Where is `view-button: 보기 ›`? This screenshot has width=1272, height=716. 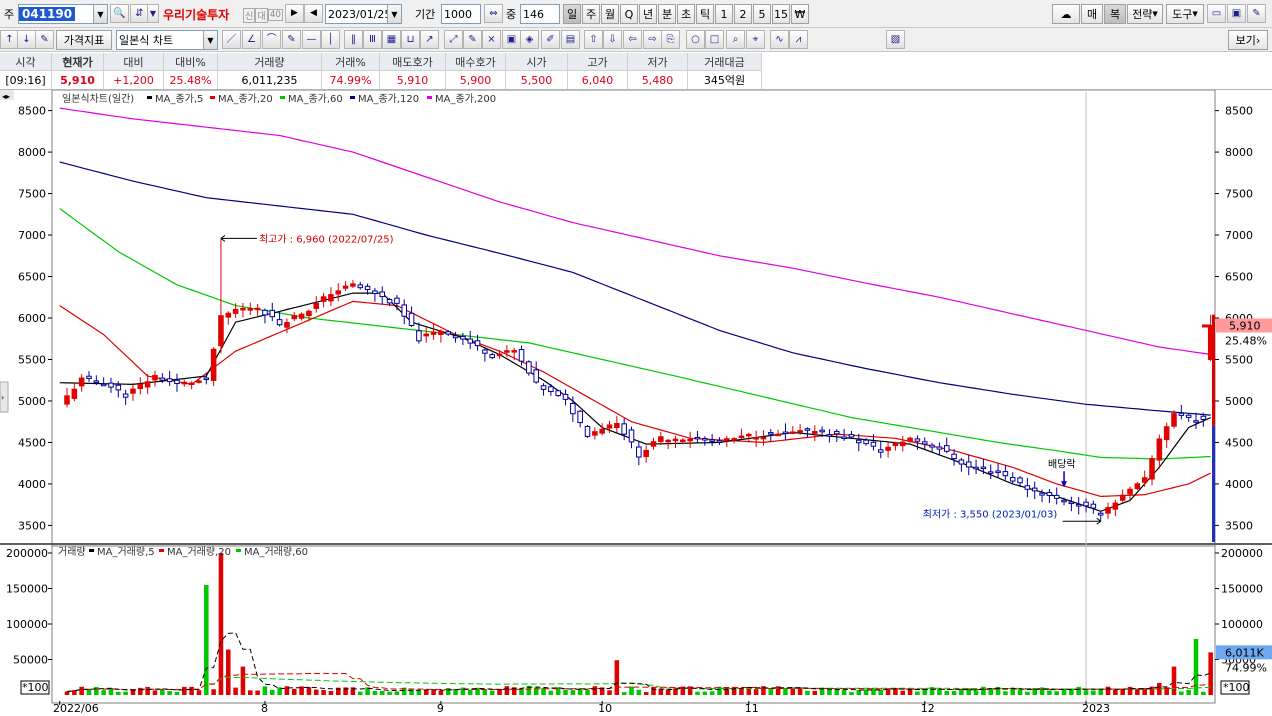
view-button: 보기 › is located at coordinates (1248, 40).